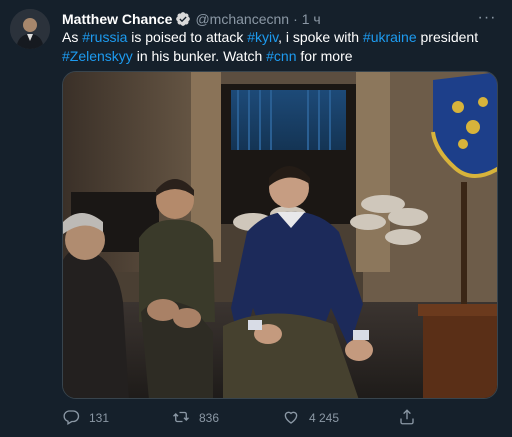 The width and height of the screenshot is (512, 437). What do you see at coordinates (99, 418) in the screenshot?
I see `reply-count: 131` at bounding box center [99, 418].